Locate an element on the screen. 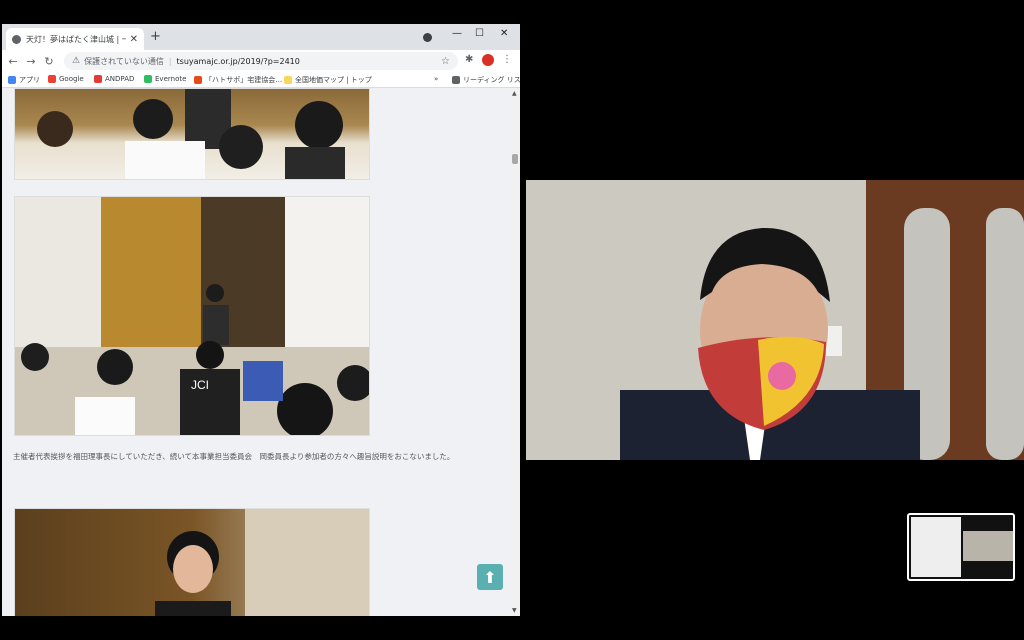 The height and width of the screenshot is (640, 1024). profile-avatar is located at coordinates (488, 60).